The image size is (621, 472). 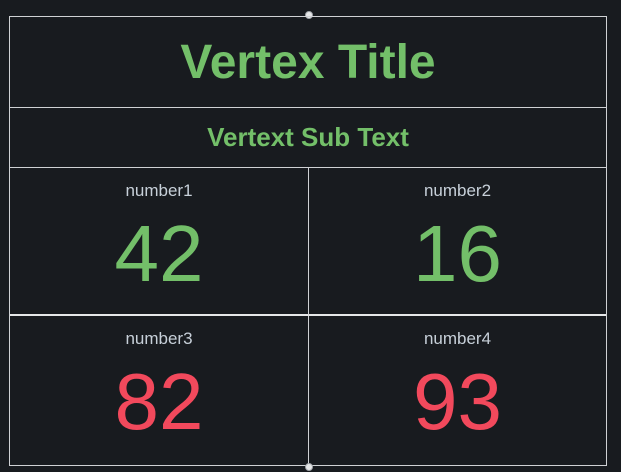 I want to click on resize-handle-bottom, so click(x=309, y=467).